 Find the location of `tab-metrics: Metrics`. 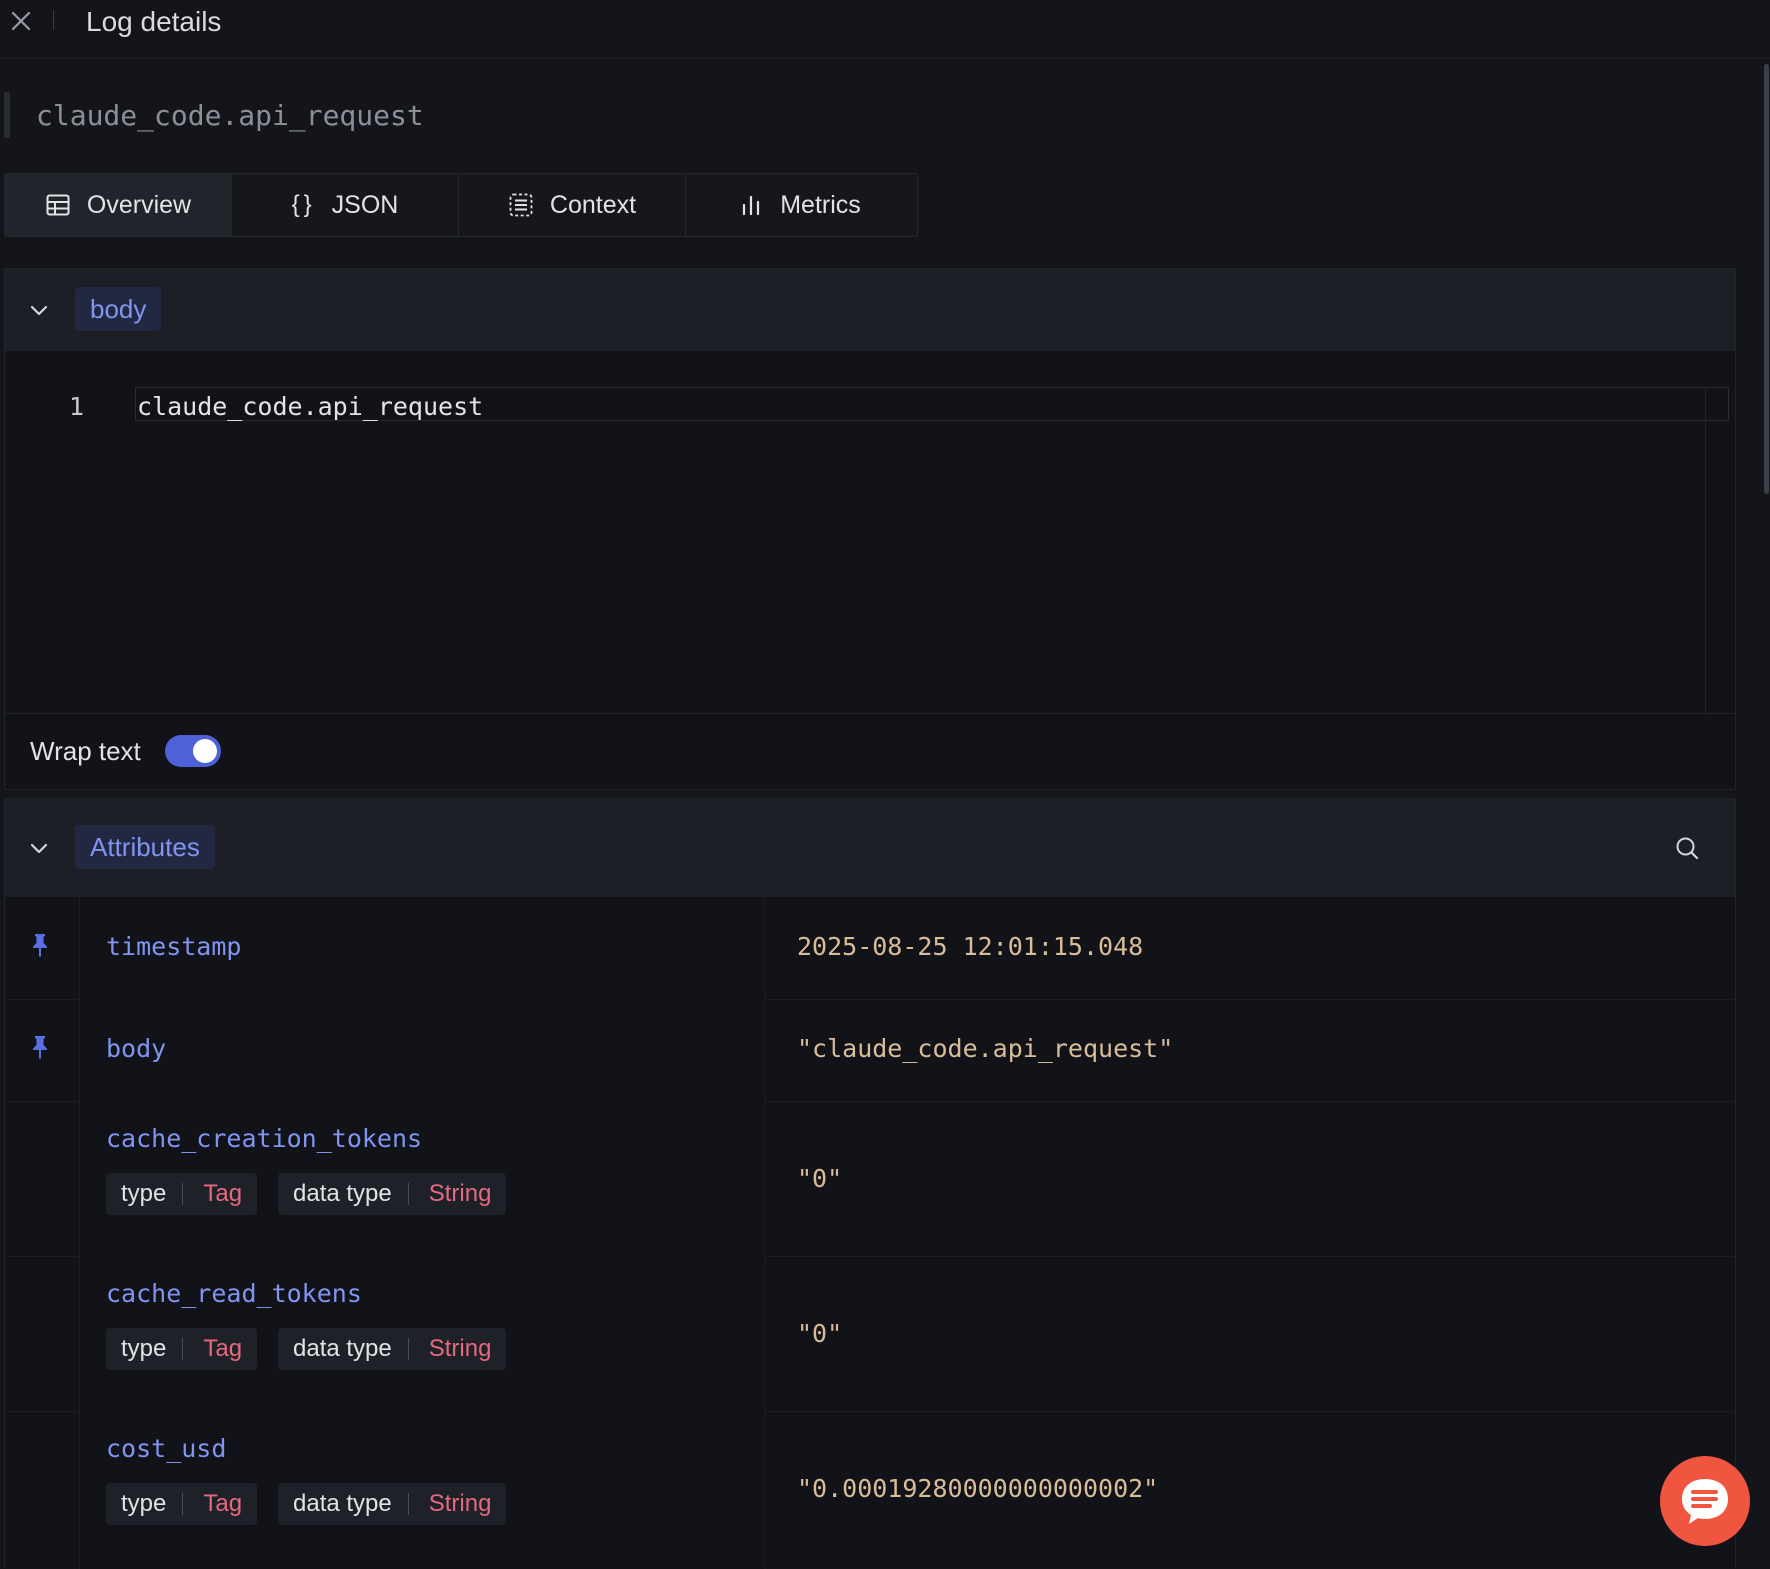

tab-metrics: Metrics is located at coordinates (799, 205).